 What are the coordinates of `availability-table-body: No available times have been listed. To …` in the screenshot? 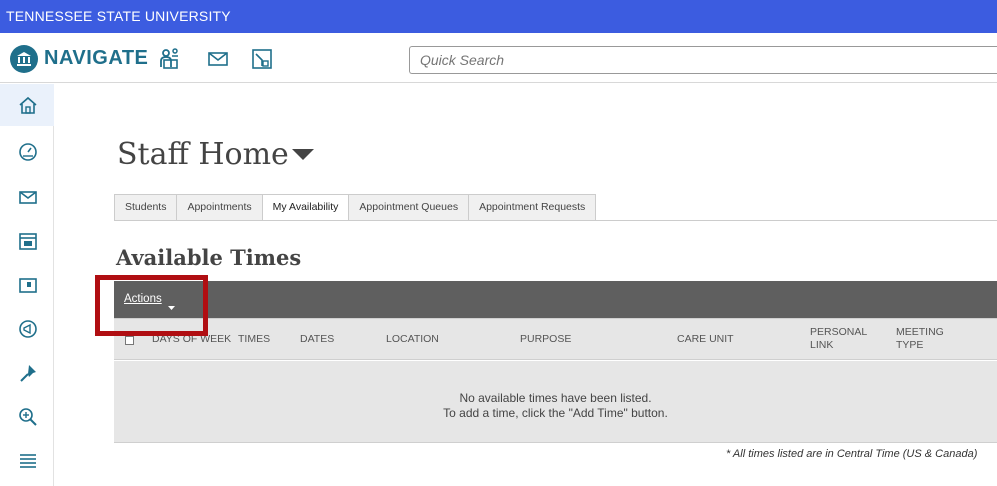 It's located at (555, 402).